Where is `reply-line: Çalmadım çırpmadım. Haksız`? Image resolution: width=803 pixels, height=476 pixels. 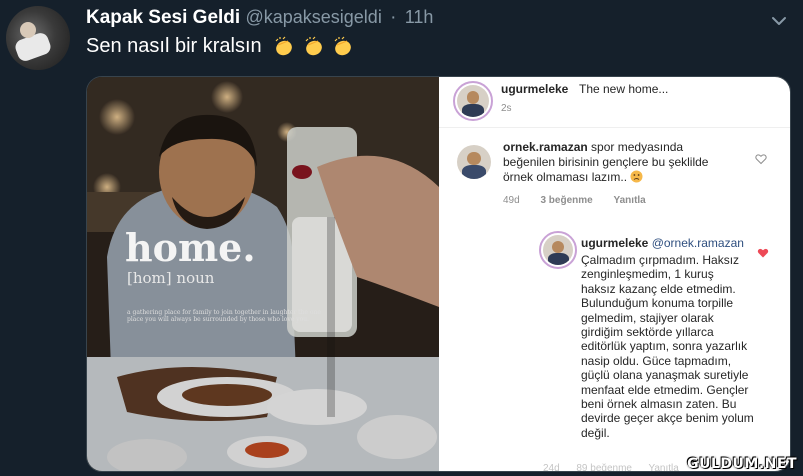 reply-line: Çalmadım çırpmadım. Haksız is located at coordinates (660, 260).